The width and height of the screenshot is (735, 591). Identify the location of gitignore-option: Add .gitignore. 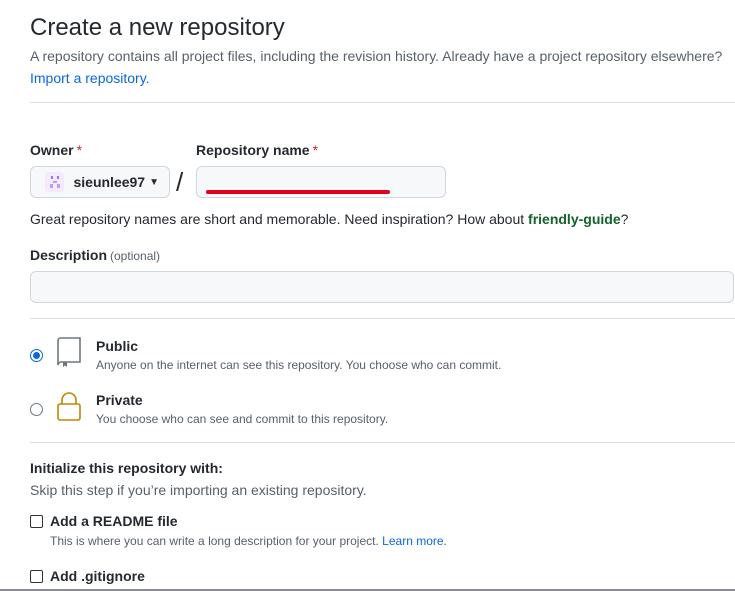
(87, 576).